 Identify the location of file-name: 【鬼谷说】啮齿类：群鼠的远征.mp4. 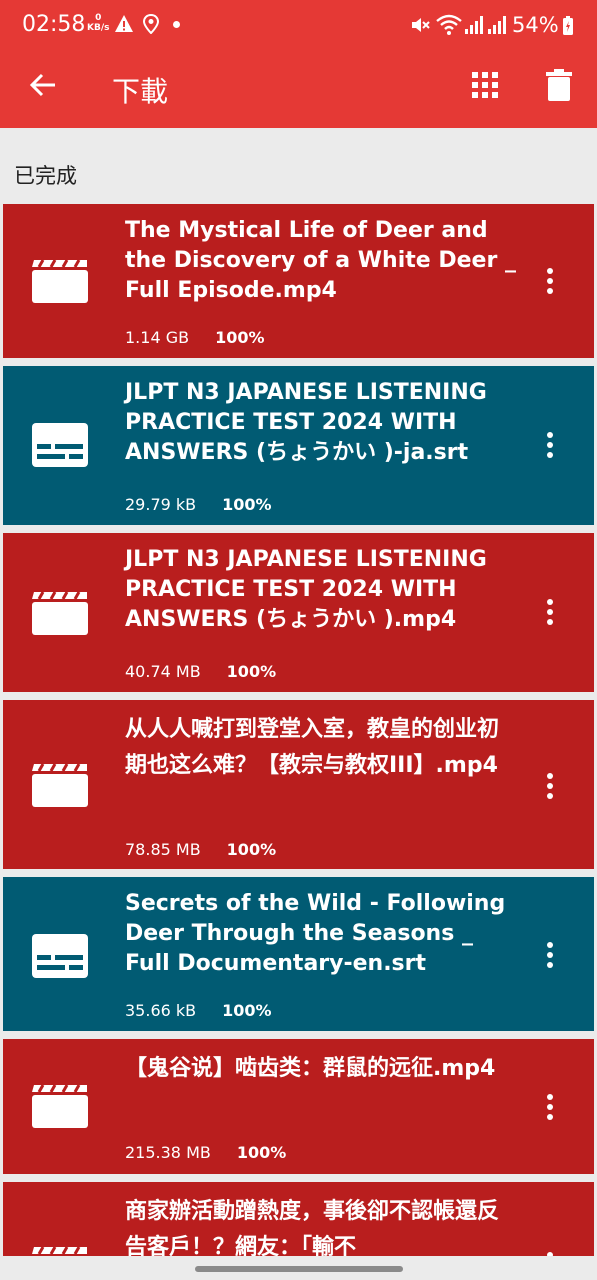
(310, 1068).